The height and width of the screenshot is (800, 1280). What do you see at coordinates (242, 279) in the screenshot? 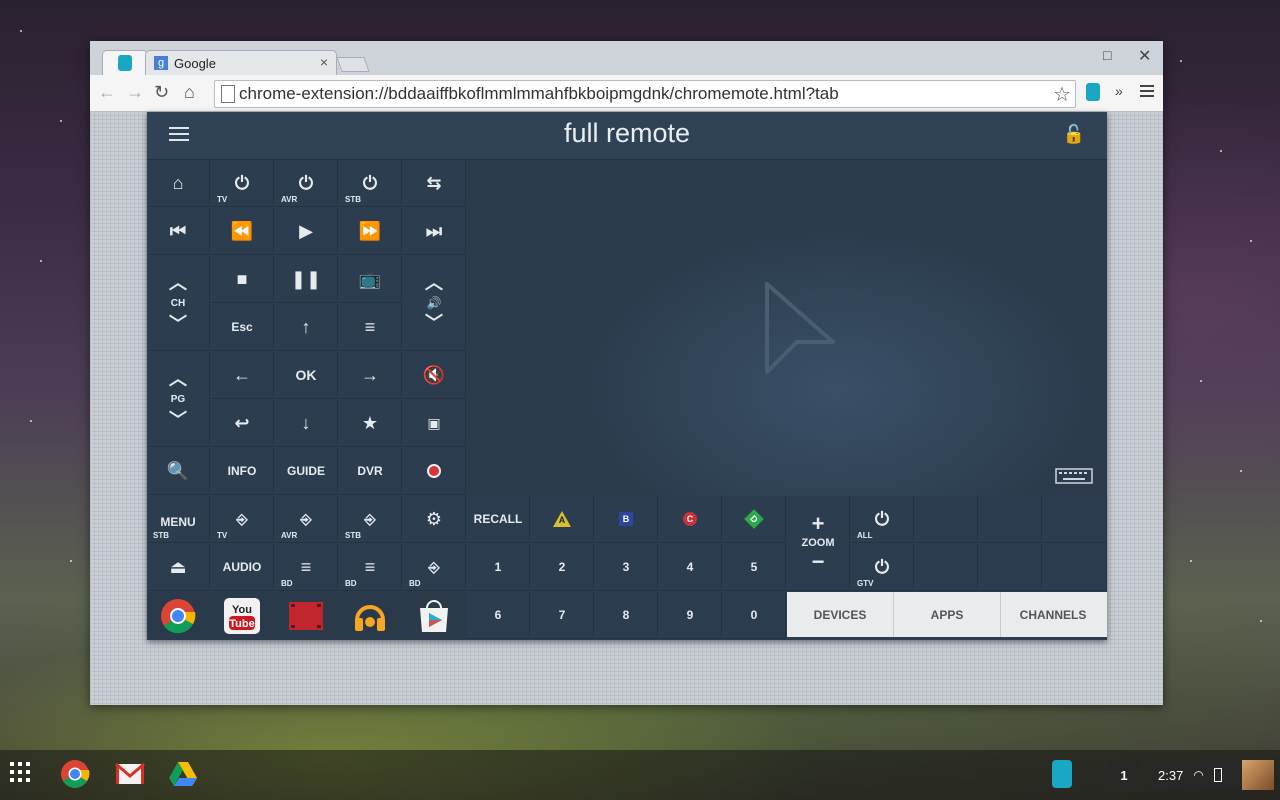
I see `stop-button: ■` at bounding box center [242, 279].